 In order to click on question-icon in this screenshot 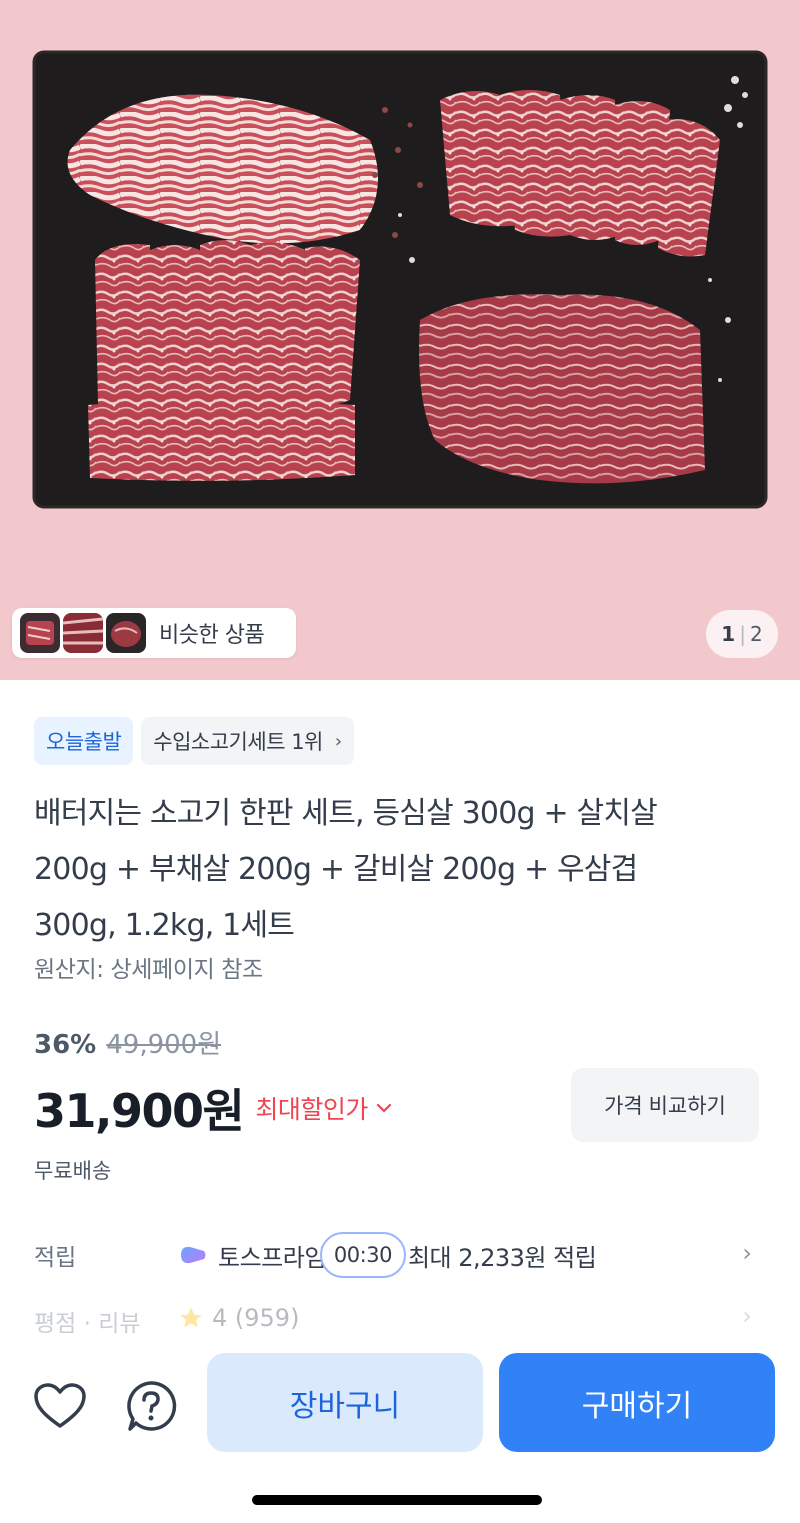, I will do `click(152, 1406)`.